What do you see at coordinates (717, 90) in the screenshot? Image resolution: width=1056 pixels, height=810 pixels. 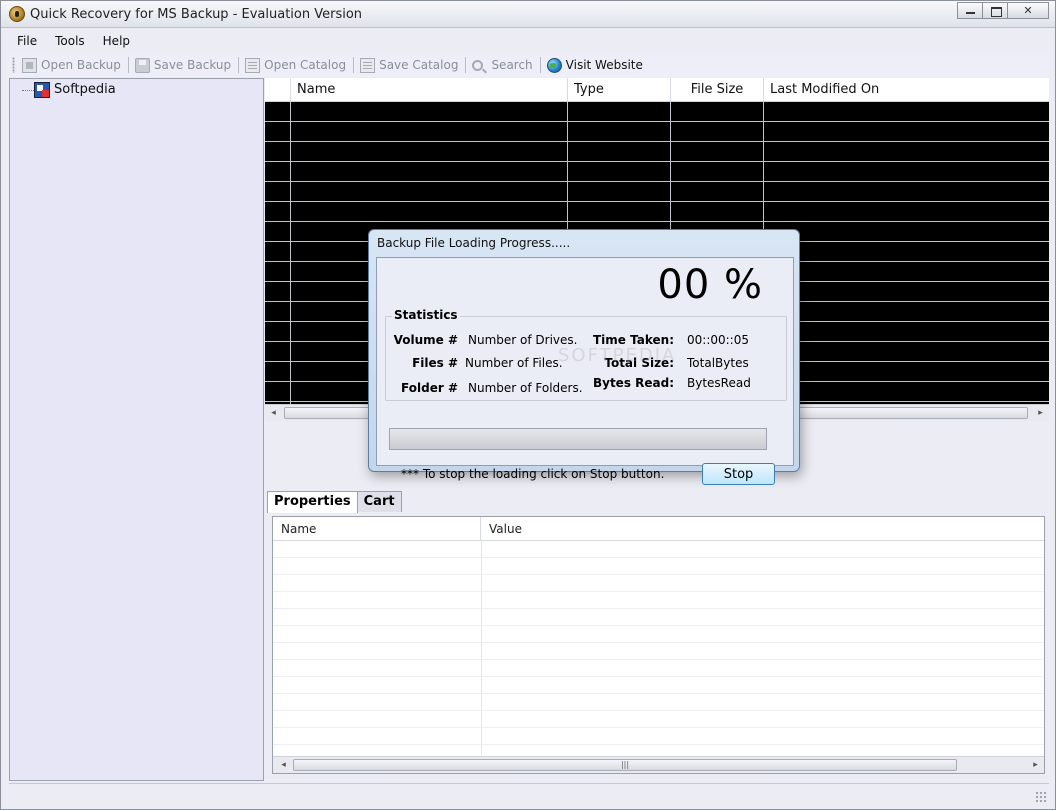 I see `column-header-file-size: File Size` at bounding box center [717, 90].